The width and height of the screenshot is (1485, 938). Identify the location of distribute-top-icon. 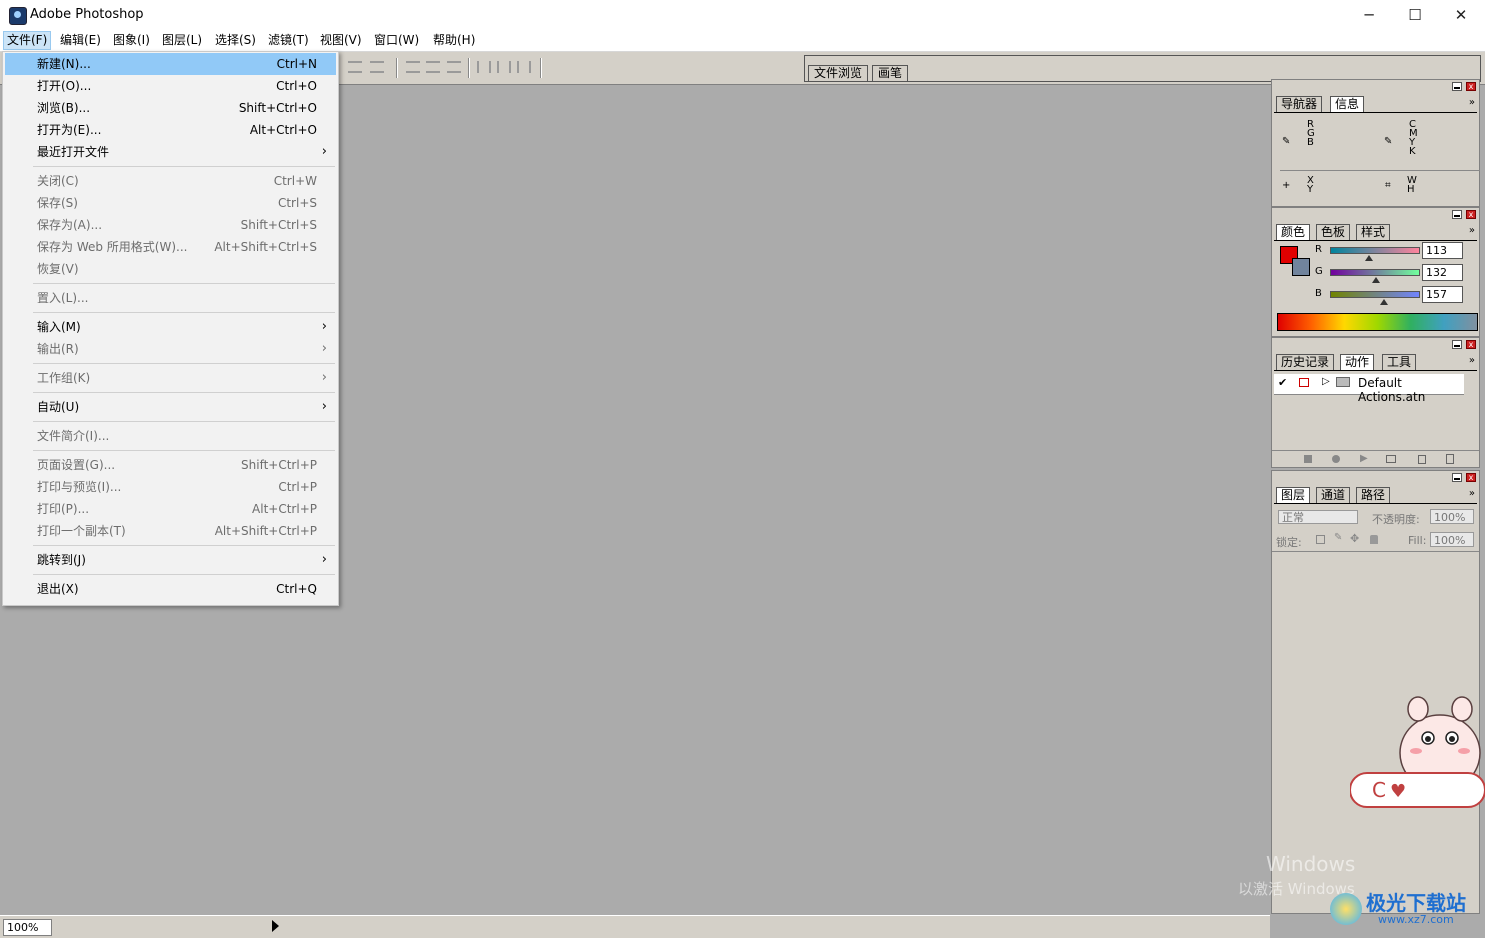
(413, 67).